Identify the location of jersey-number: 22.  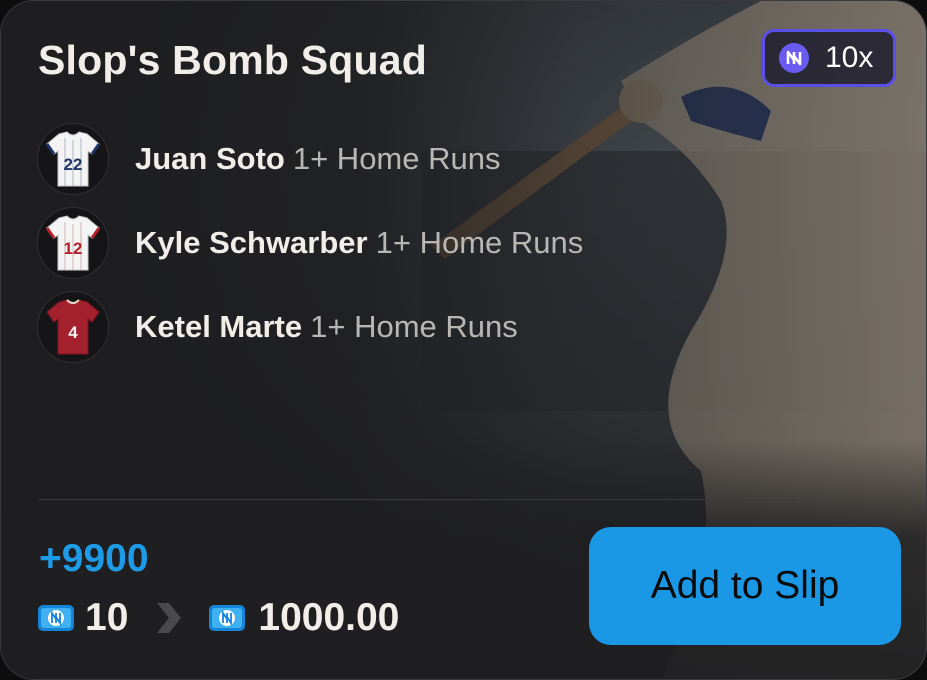
(73, 164).